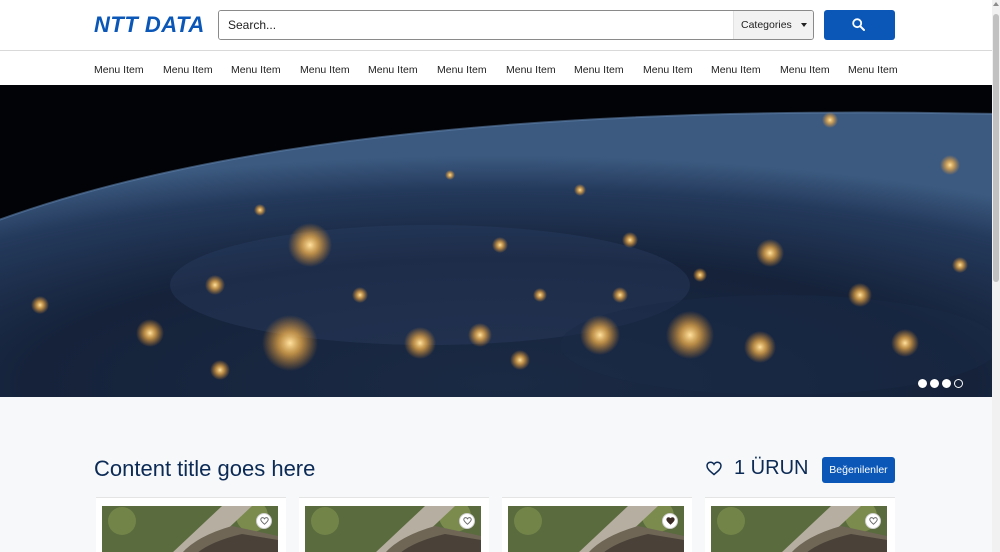 The width and height of the screenshot is (1000, 552). I want to click on favorites-button: Beğenilenler, so click(858, 470).